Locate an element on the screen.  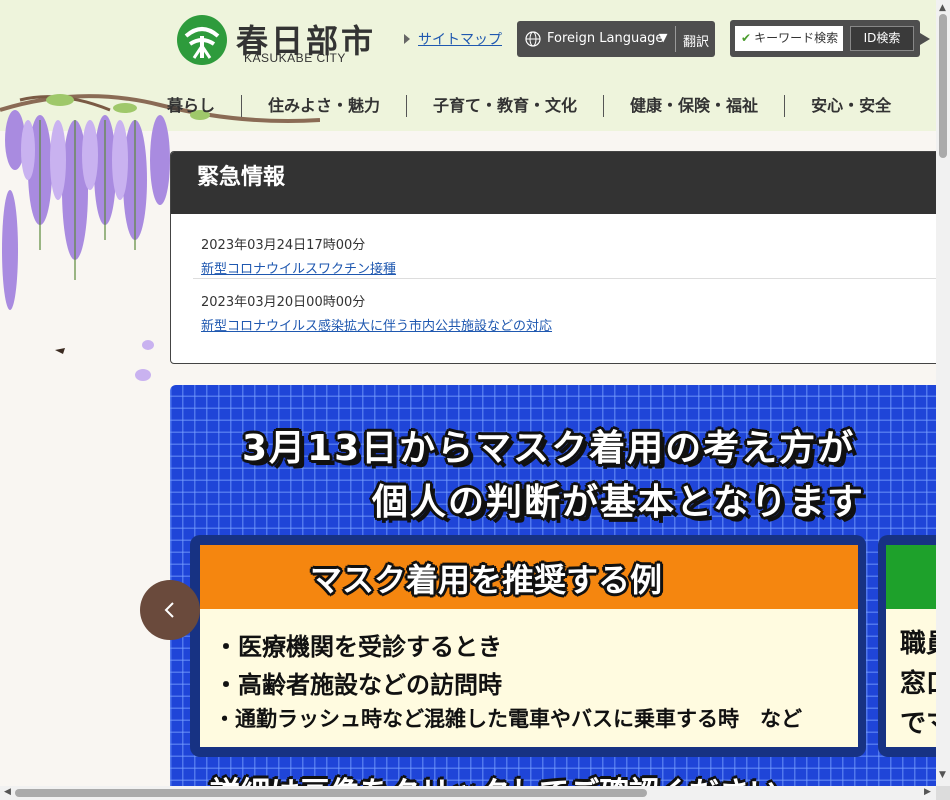
banner-headline-1: 3月13日からマスク着用の考え方が is located at coordinates (549, 448).